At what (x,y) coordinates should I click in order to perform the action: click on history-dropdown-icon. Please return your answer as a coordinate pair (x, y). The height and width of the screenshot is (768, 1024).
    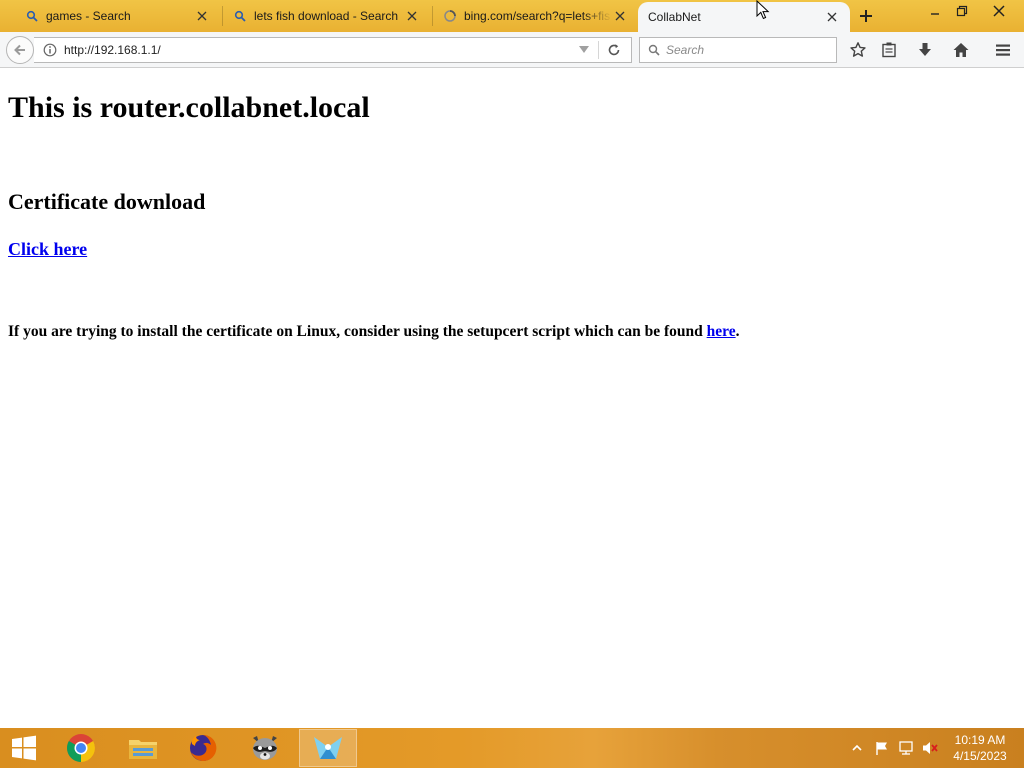
    Looking at the image, I should click on (584, 50).